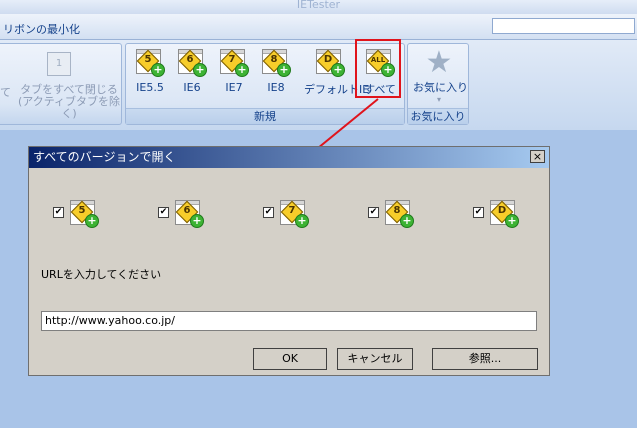  What do you see at coordinates (101, 274) in the screenshot?
I see `url-label: URLを入力してください` at bounding box center [101, 274].